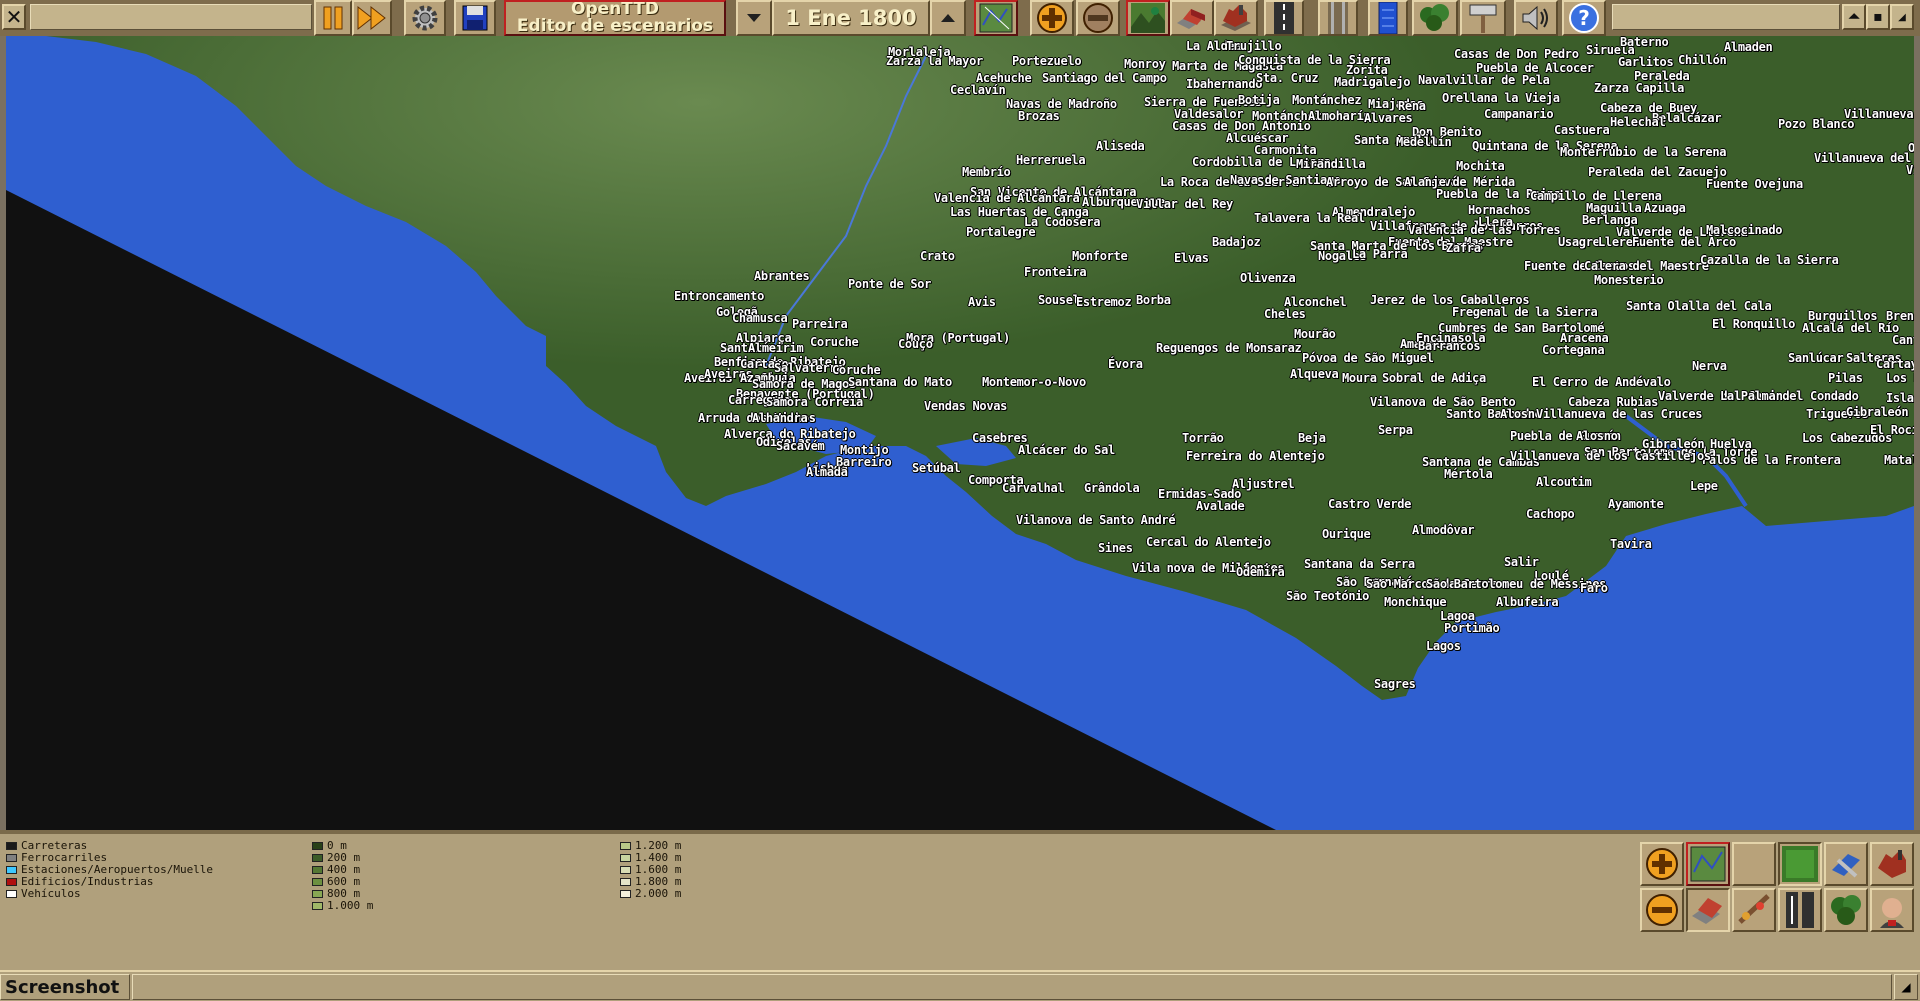 This screenshot has width=1920, height=1001. Describe the element at coordinates (1055, 272) in the screenshot. I see `town-label: Fronteira` at that location.